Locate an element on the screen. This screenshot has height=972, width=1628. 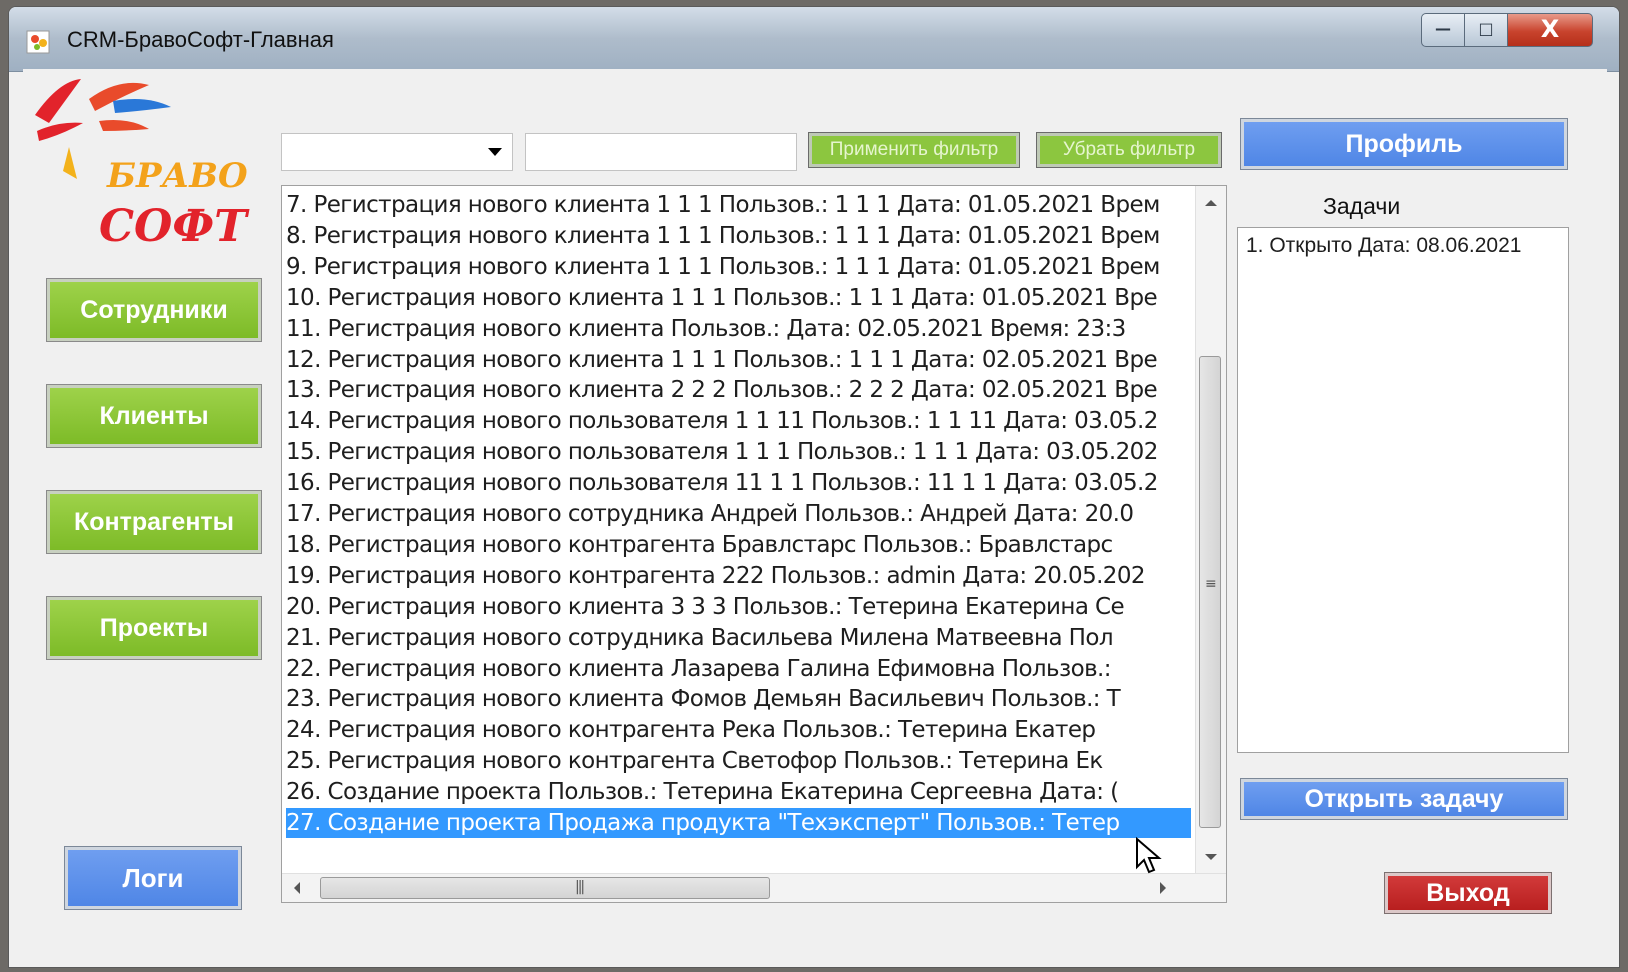
title-bar: CRM-БравоСофт-Главная — □ X is located at coordinates (814, 39).